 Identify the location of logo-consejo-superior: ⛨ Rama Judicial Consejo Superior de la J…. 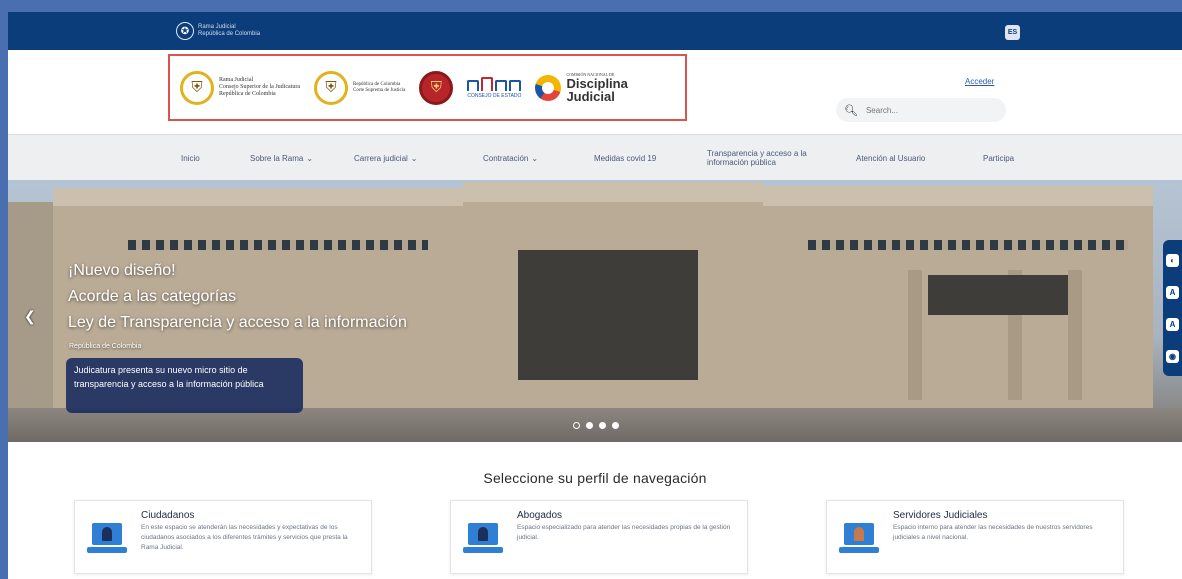
(240, 87).